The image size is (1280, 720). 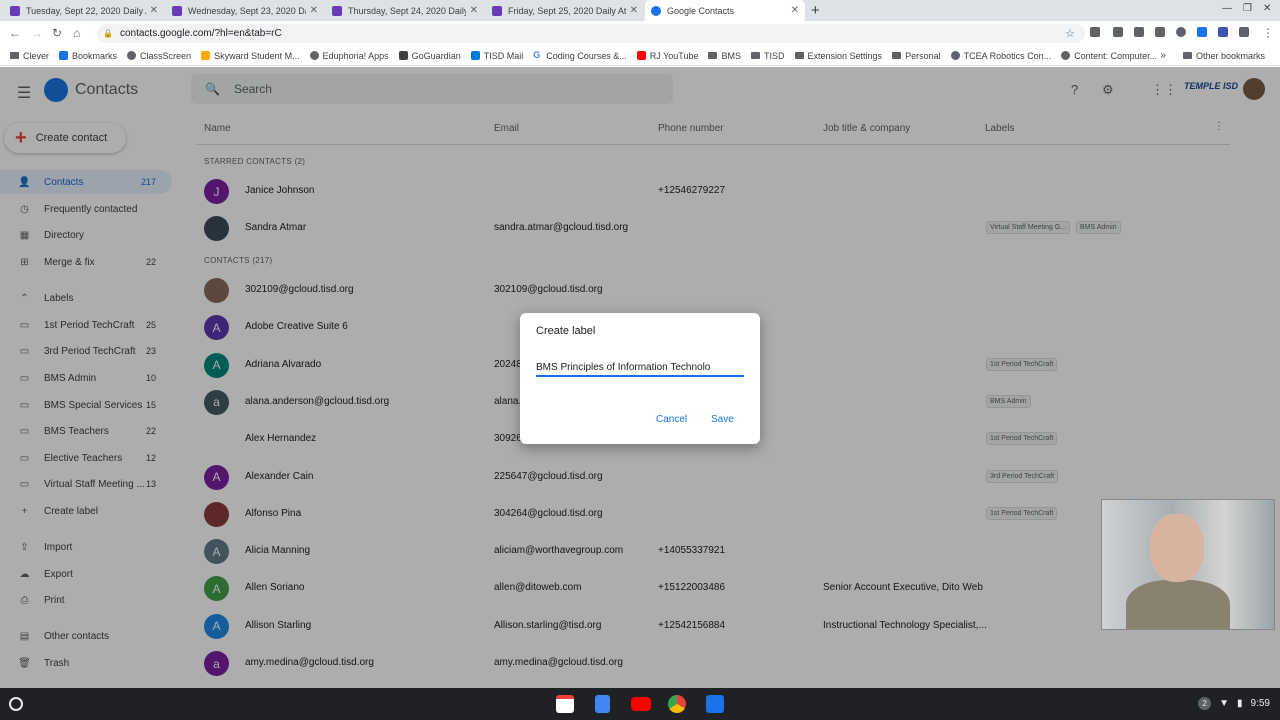 I want to click on bookmark: GoGuardian, so click(x=430, y=56).